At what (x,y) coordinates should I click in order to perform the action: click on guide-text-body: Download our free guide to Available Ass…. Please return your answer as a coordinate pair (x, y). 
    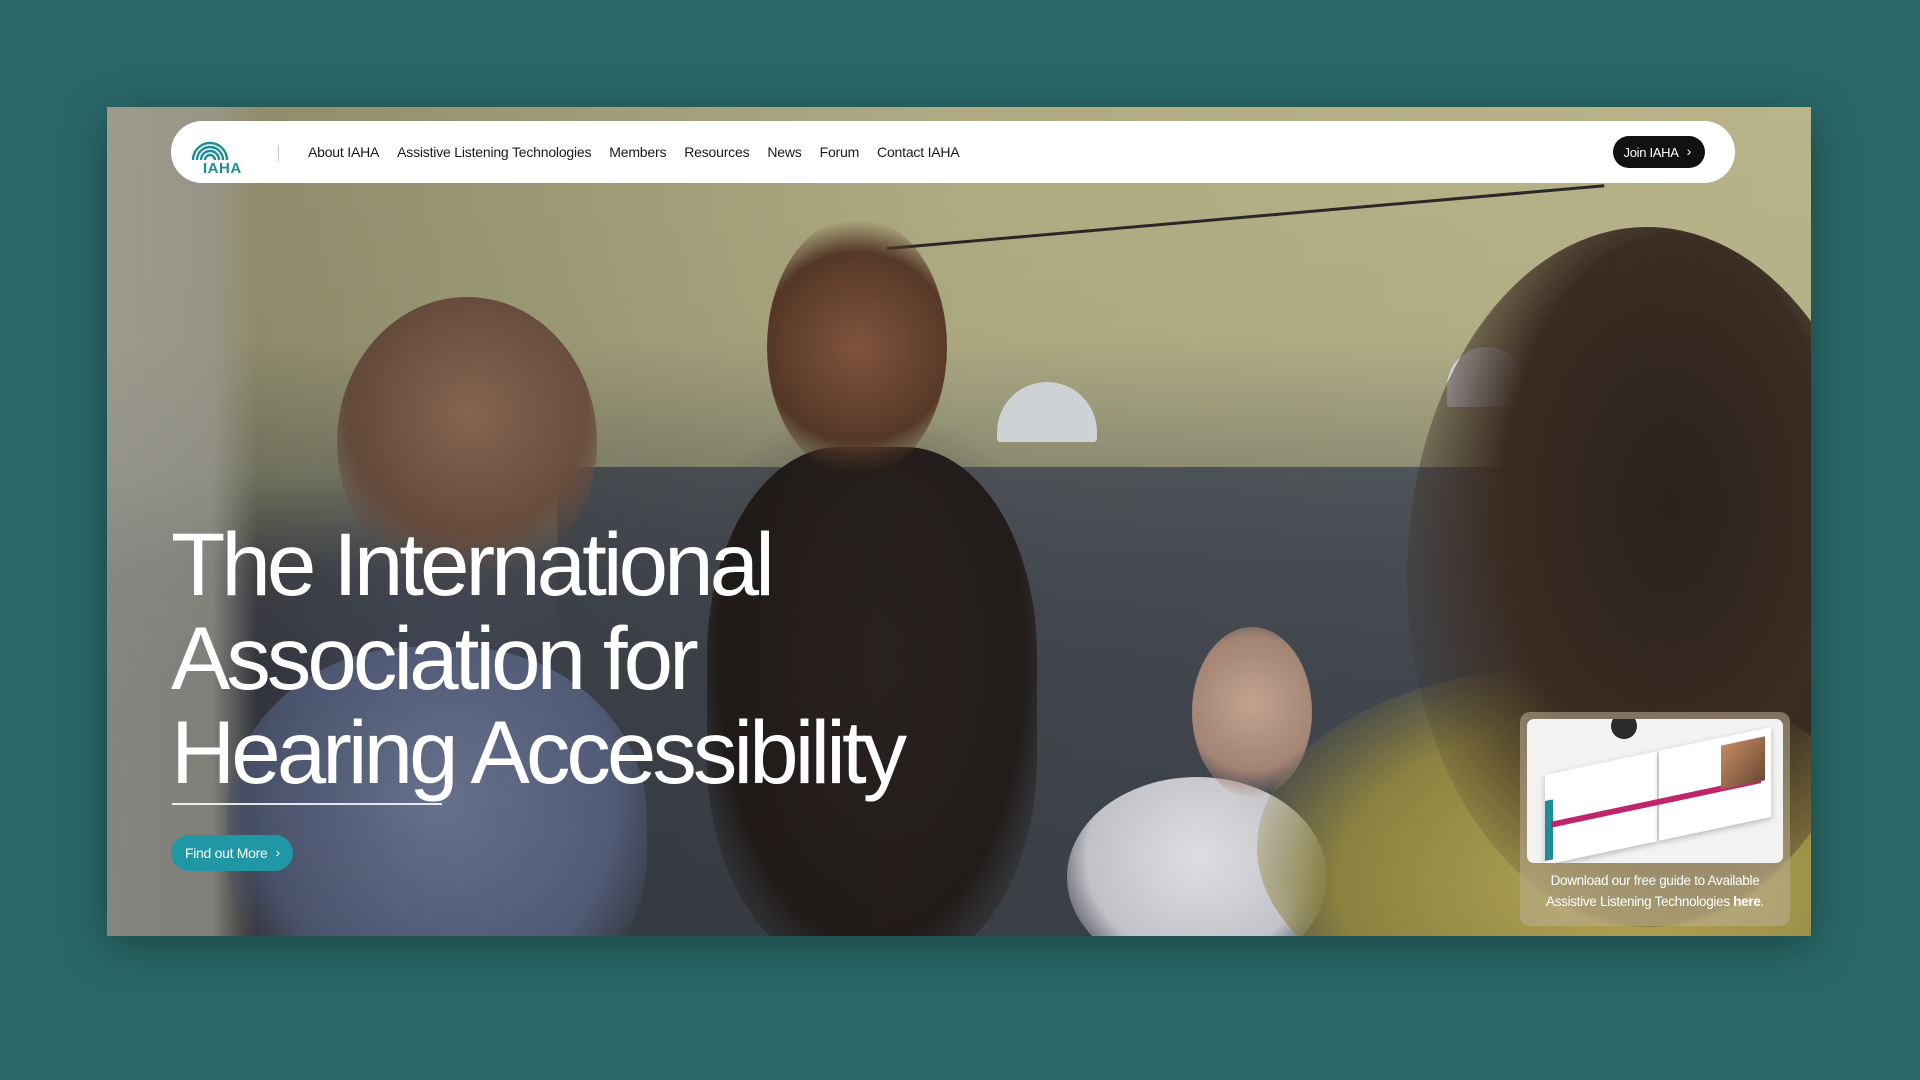
    Looking at the image, I should click on (1653, 891).